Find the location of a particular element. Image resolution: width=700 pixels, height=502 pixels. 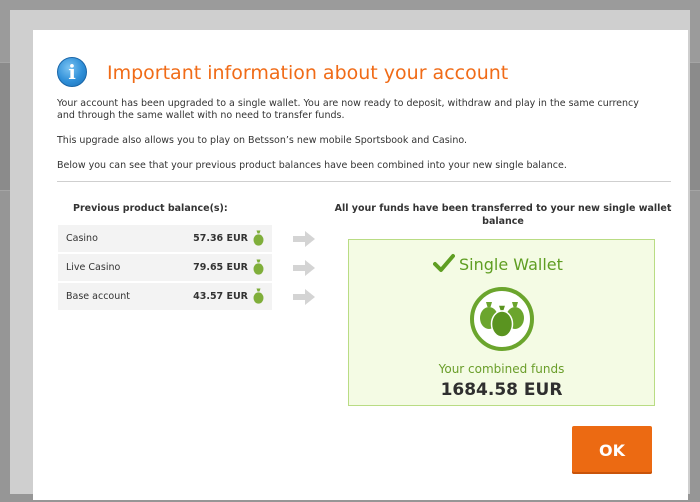

combined-funds-amount: 1684.58 EUR is located at coordinates (501, 390).